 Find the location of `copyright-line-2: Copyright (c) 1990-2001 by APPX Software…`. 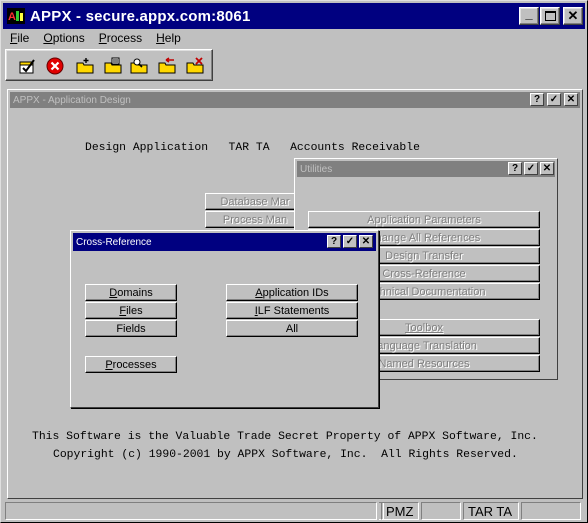

copyright-line-2: Copyright (c) 1990-2001 by APPX Software… is located at coordinates (285, 455).